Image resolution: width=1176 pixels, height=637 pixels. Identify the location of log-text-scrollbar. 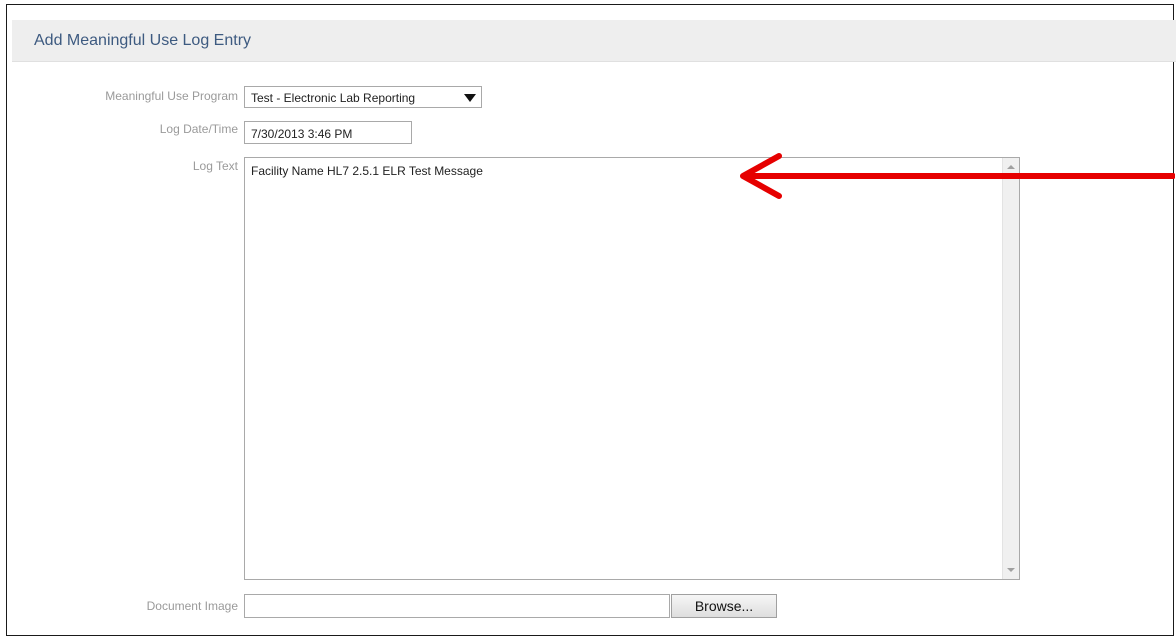
(1010, 368).